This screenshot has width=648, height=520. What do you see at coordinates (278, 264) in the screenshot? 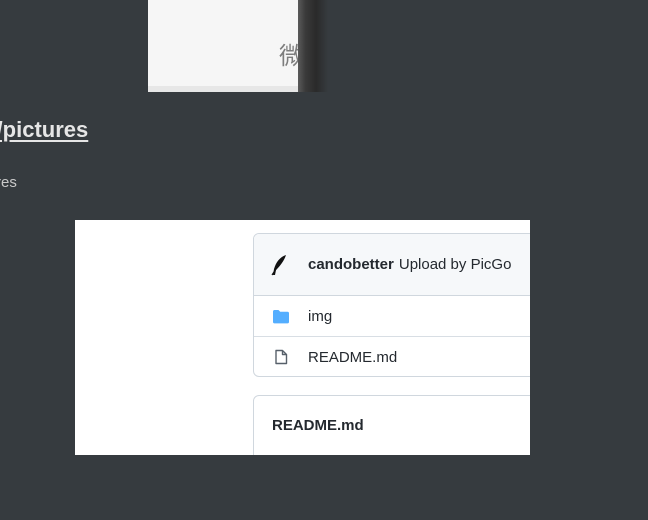
I see `feather-avatar-icon` at bounding box center [278, 264].